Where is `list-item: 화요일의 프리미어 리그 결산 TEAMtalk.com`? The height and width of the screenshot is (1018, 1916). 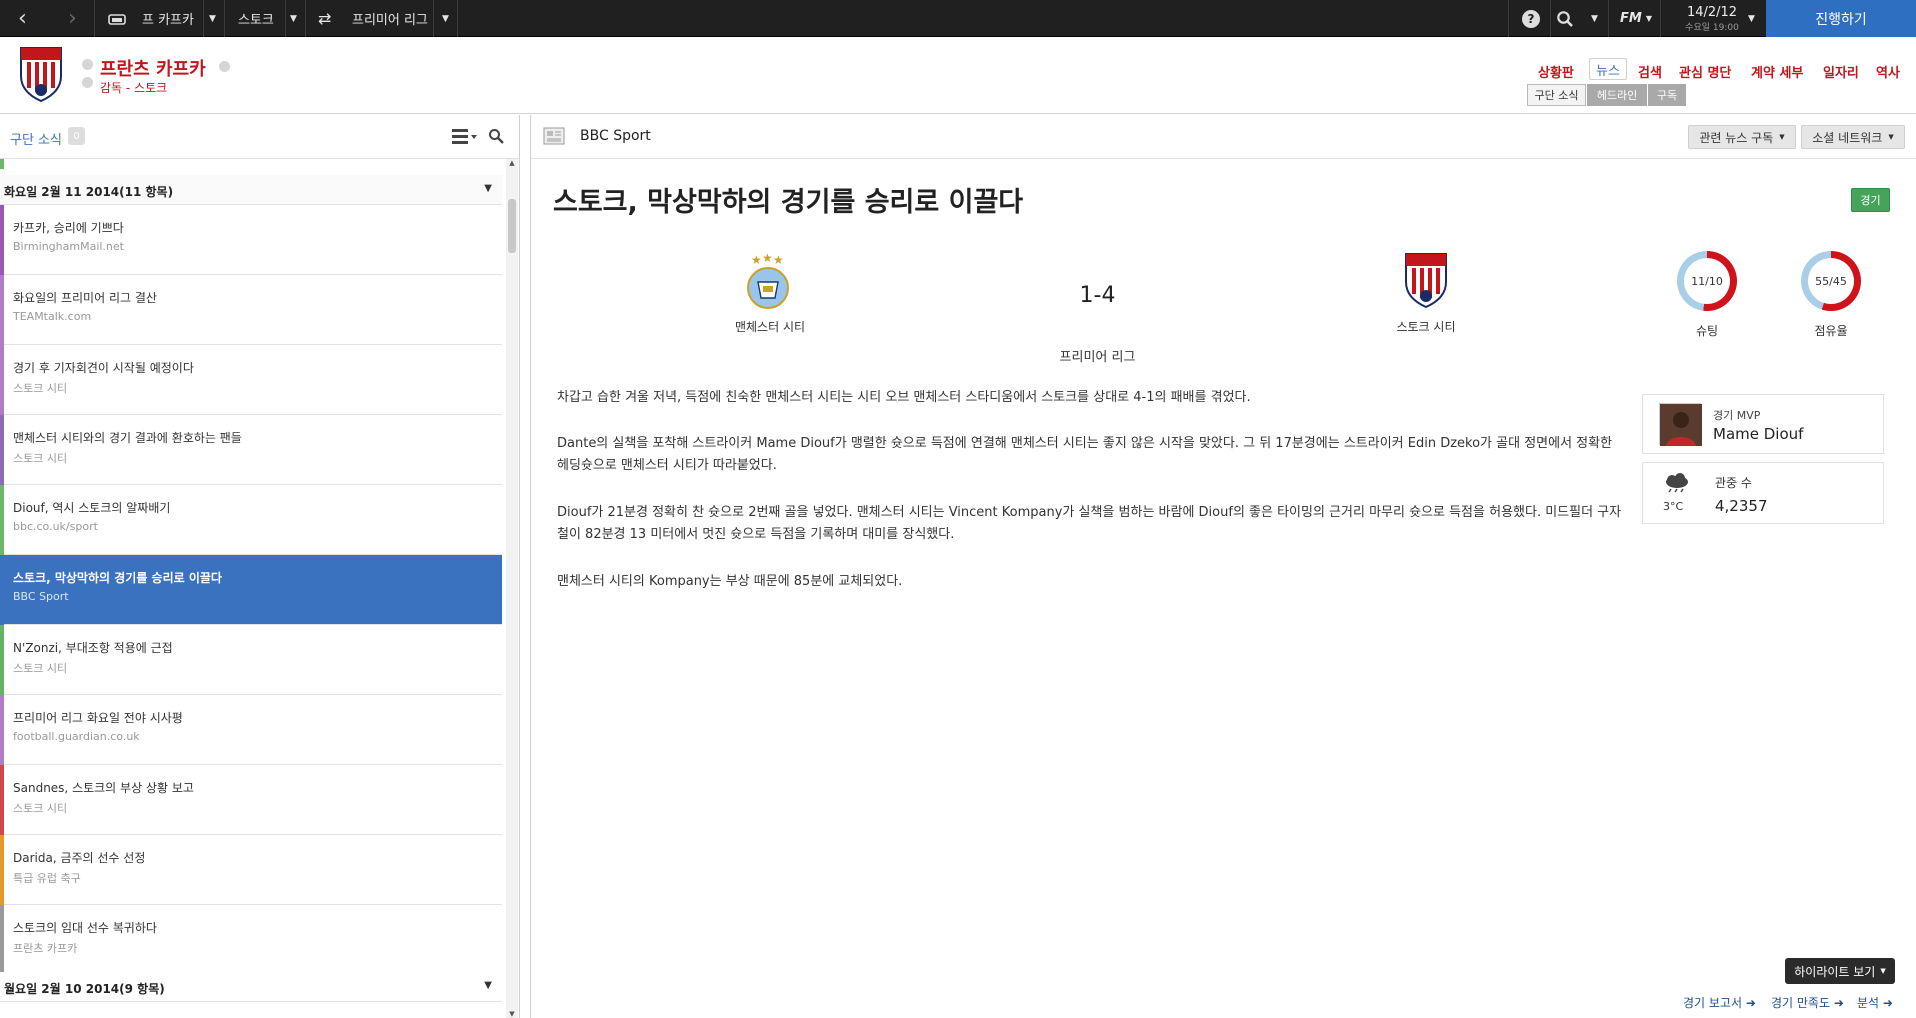 list-item: 화요일의 프리미어 리그 결산 TEAMtalk.com is located at coordinates (251, 310).